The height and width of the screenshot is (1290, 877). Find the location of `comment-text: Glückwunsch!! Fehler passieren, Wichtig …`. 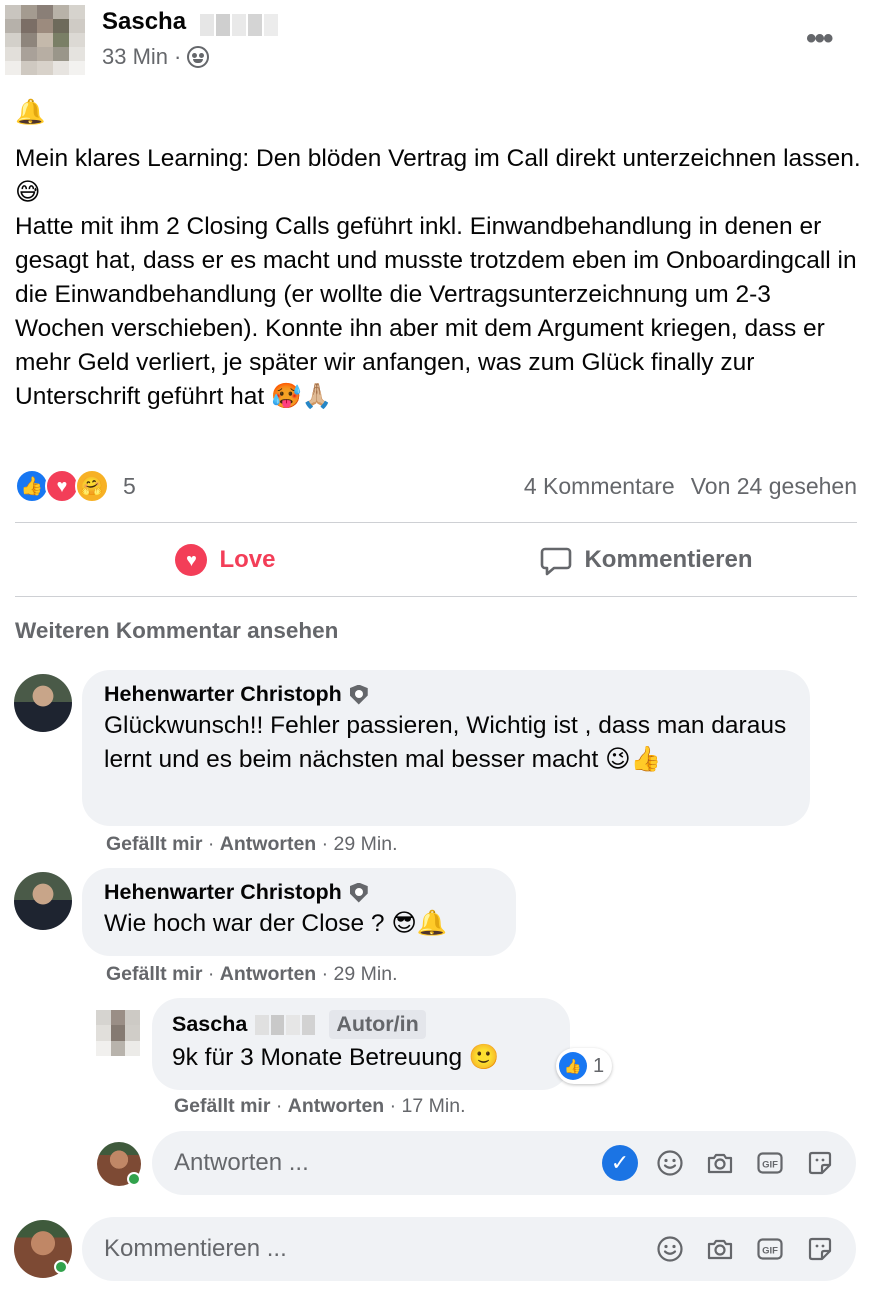

comment-text: Glückwunsch!! Fehler passieren, Wichtig … is located at coordinates (445, 742).